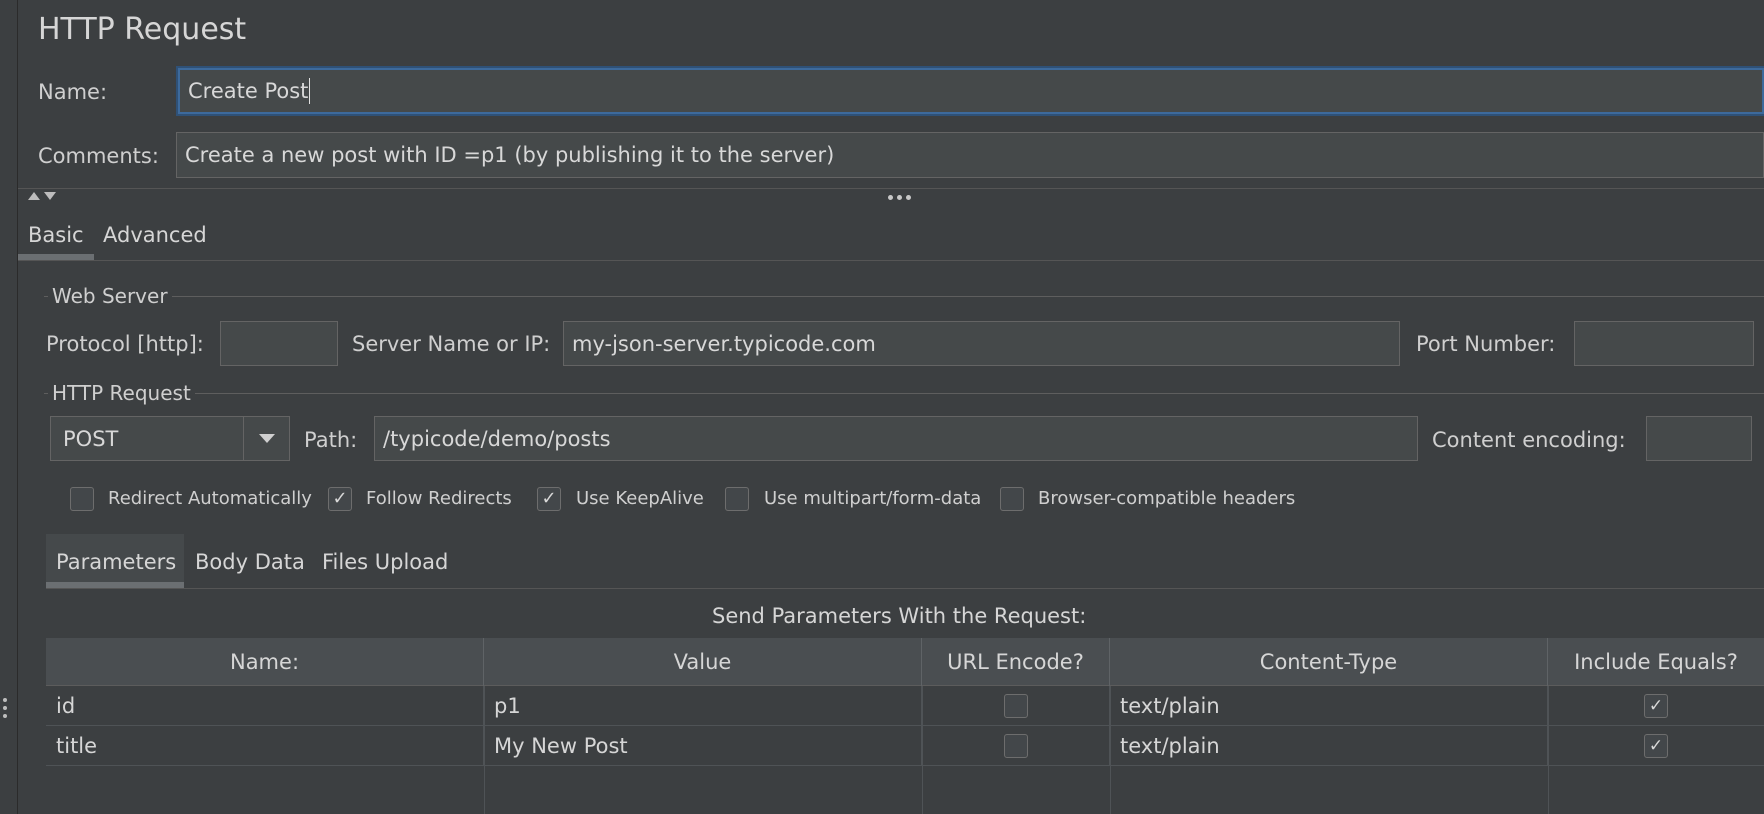 This screenshot has height=814, width=1764. Describe the element at coordinates (451, 344) in the screenshot. I see `server-name-label: Server Name or IP:` at that location.